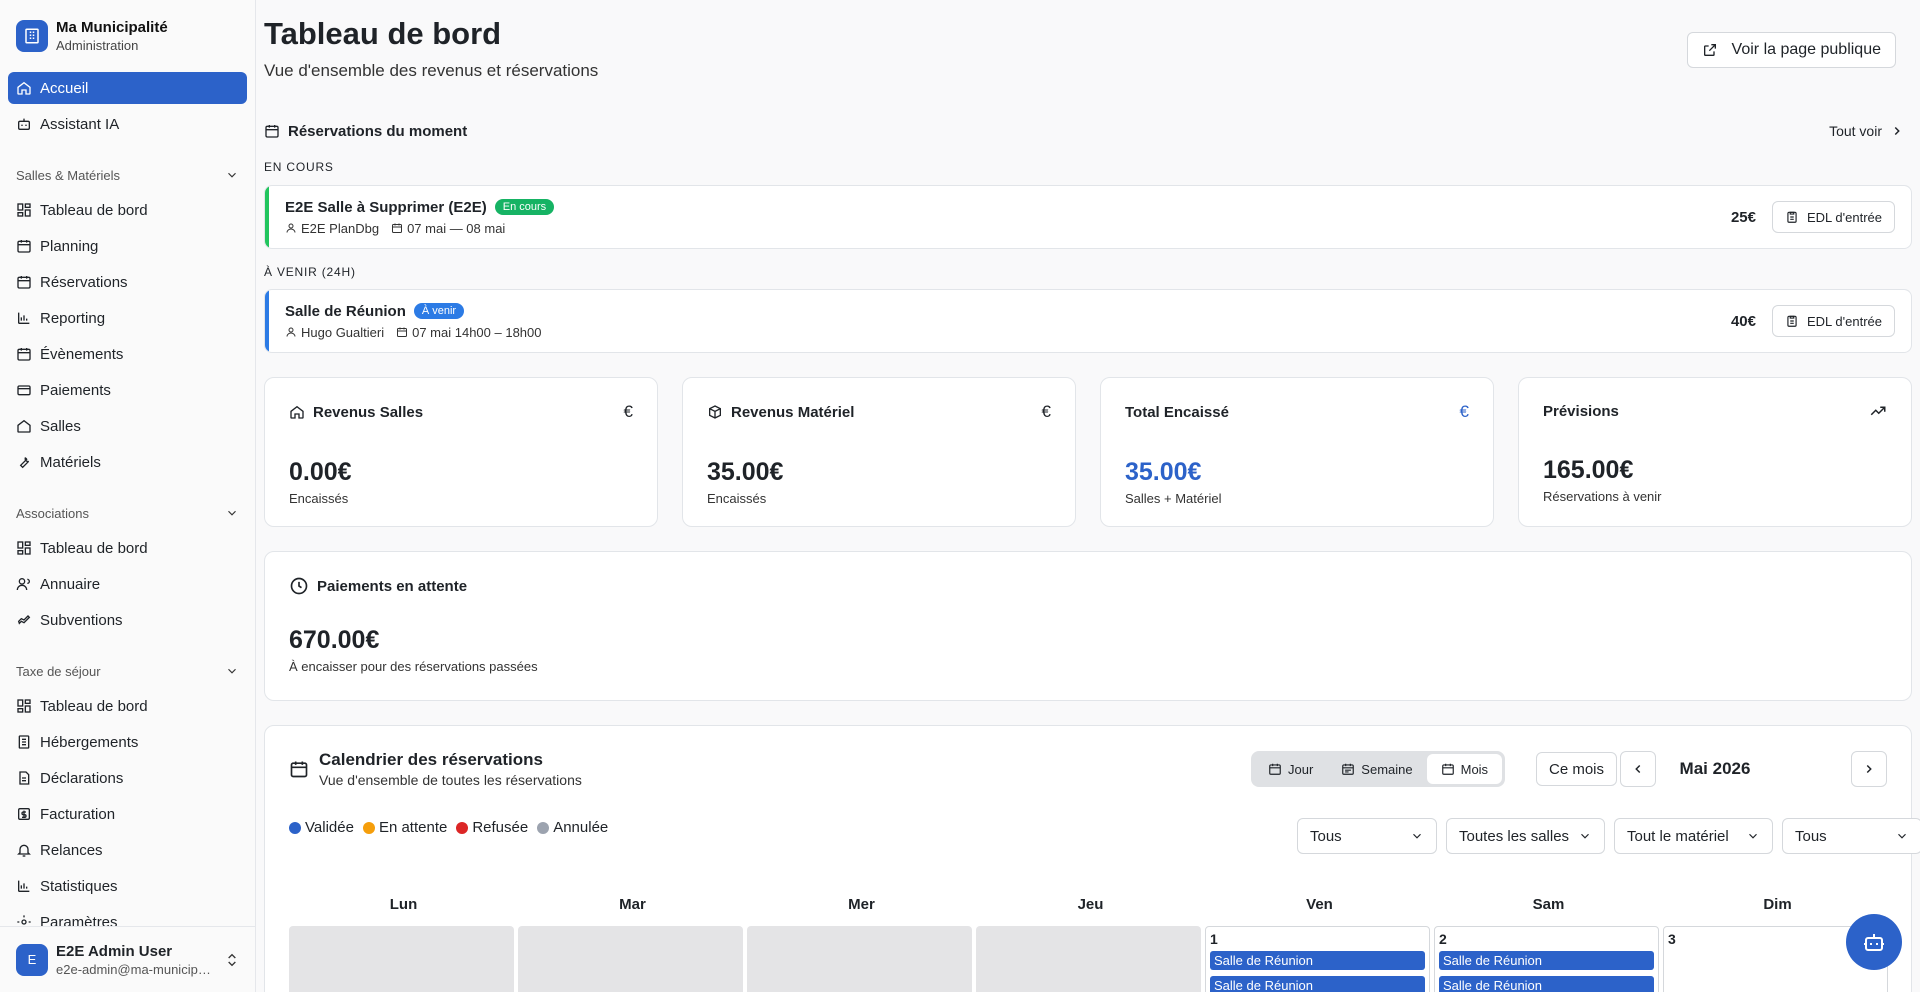 The image size is (1920, 992). I want to click on weekday-sam: Sam, so click(1548, 904).